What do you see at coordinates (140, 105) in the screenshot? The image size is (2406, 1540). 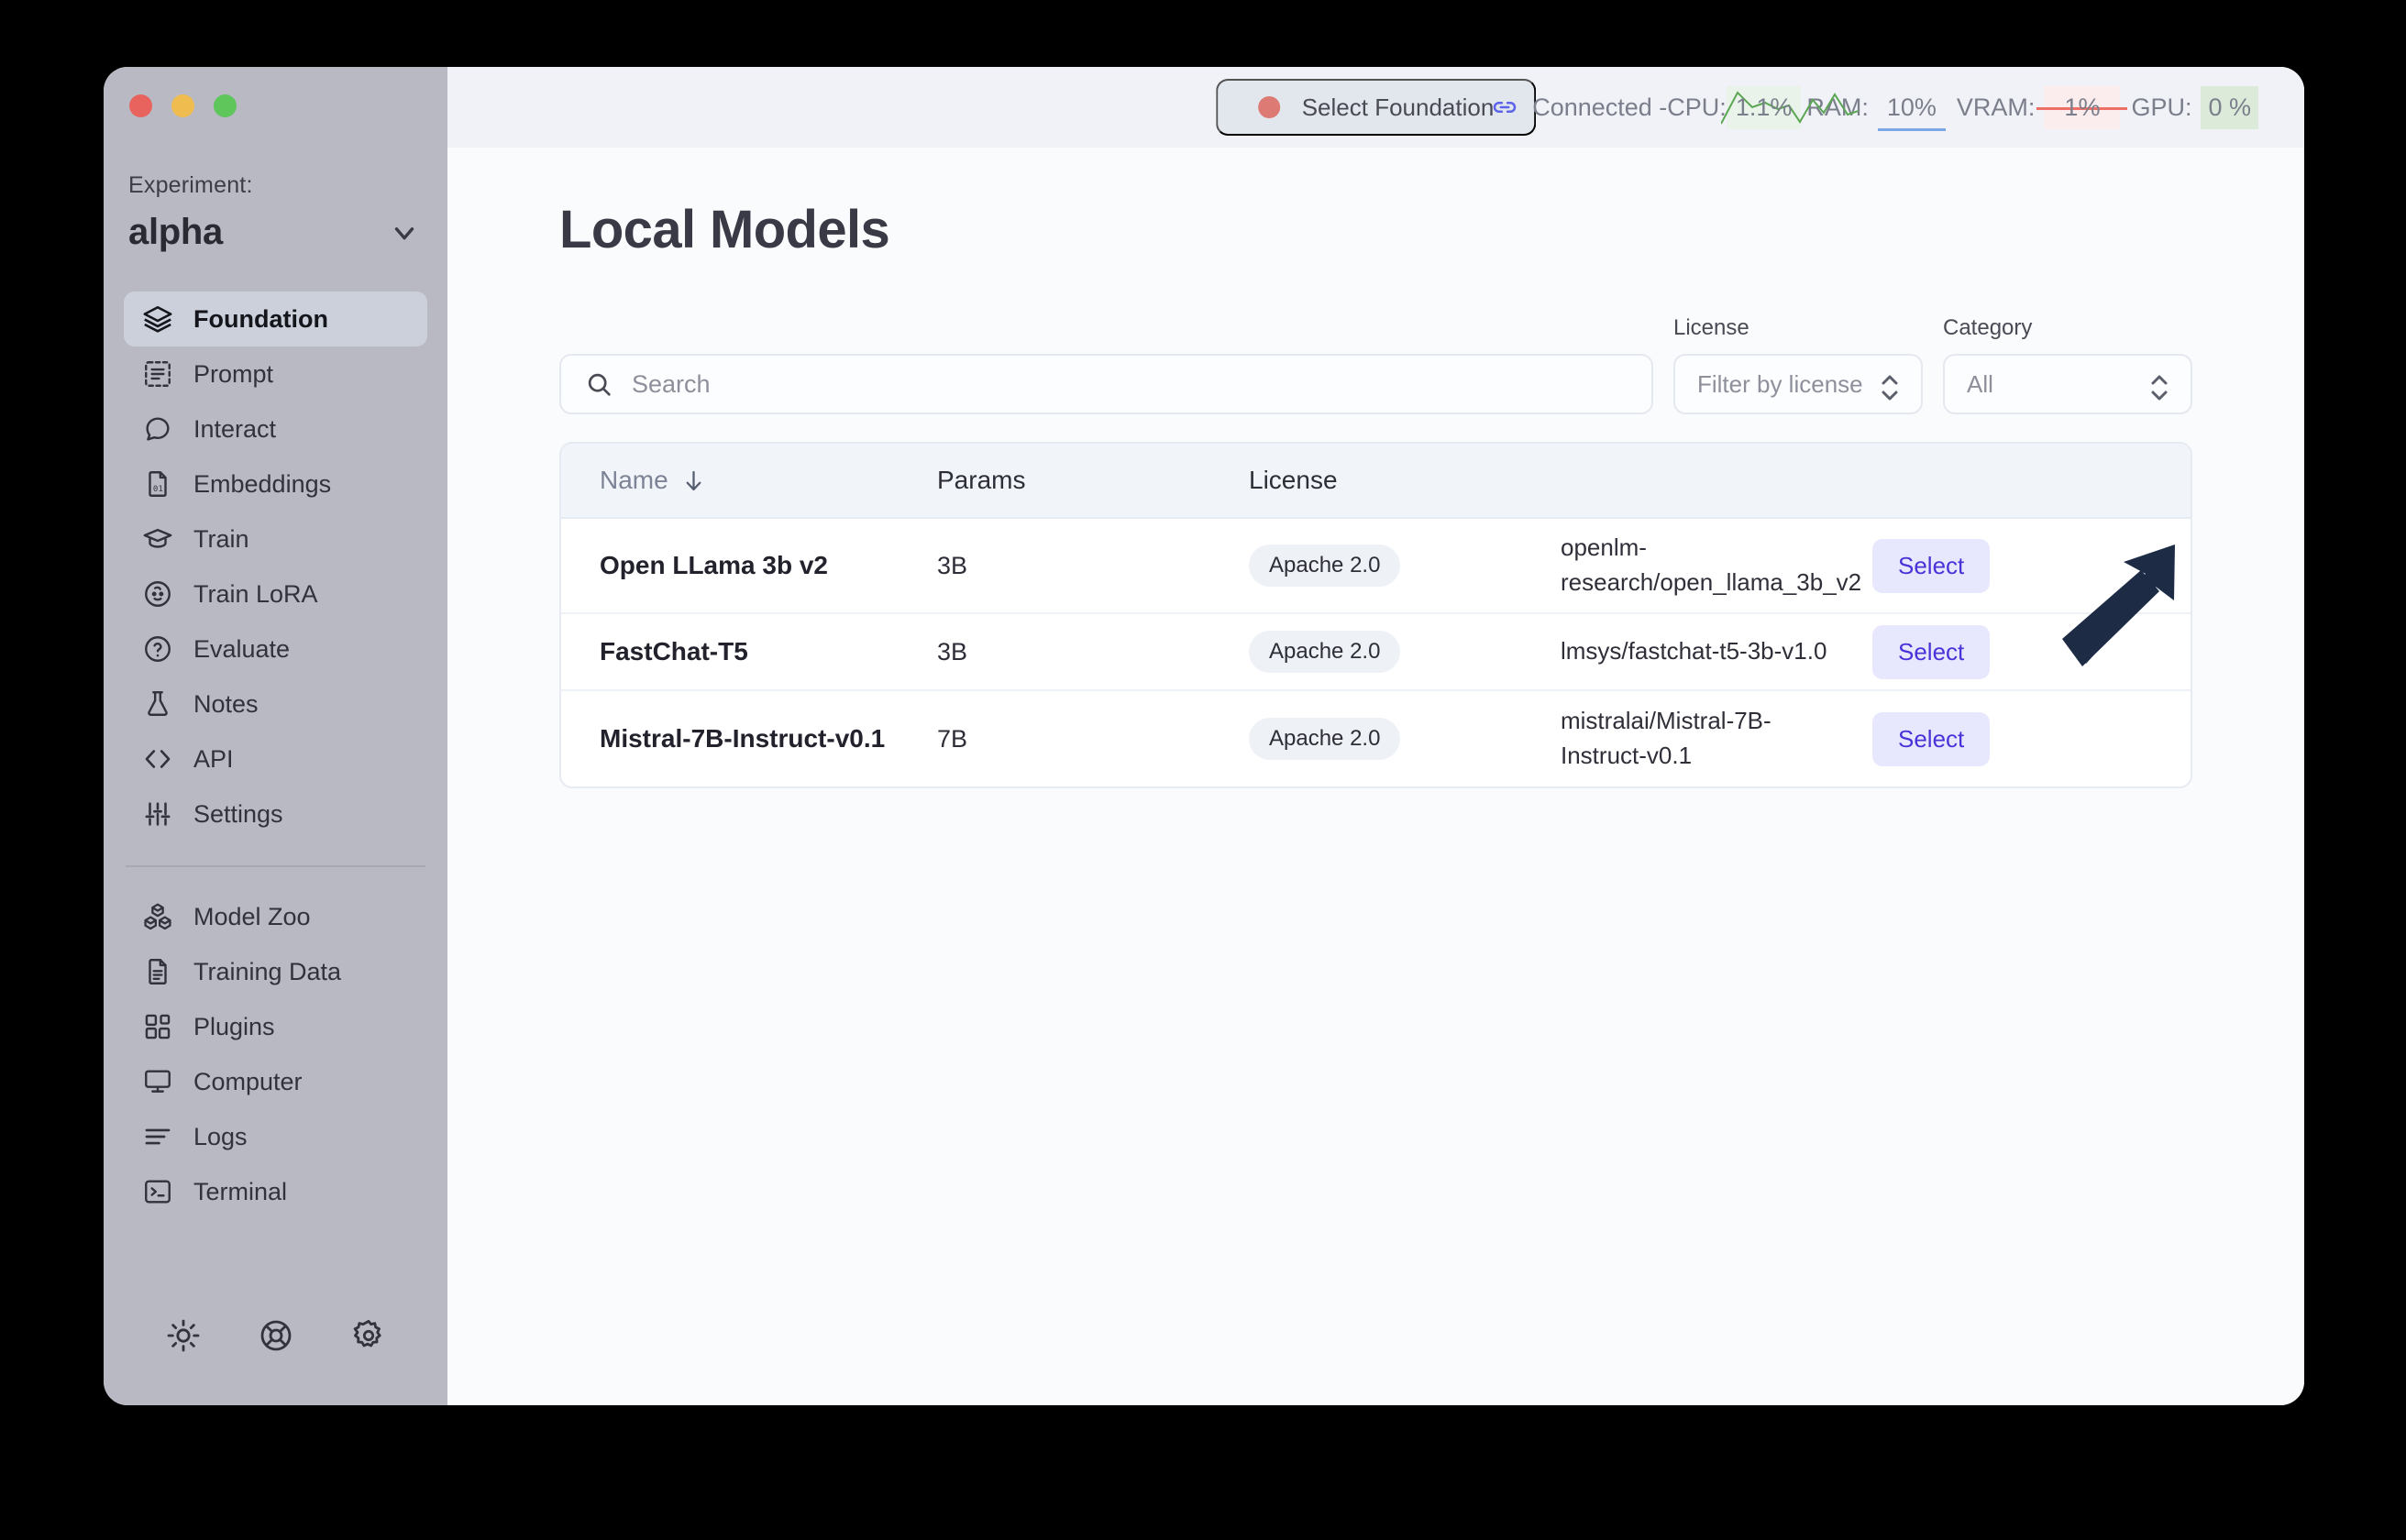 I see `close-window-button` at bounding box center [140, 105].